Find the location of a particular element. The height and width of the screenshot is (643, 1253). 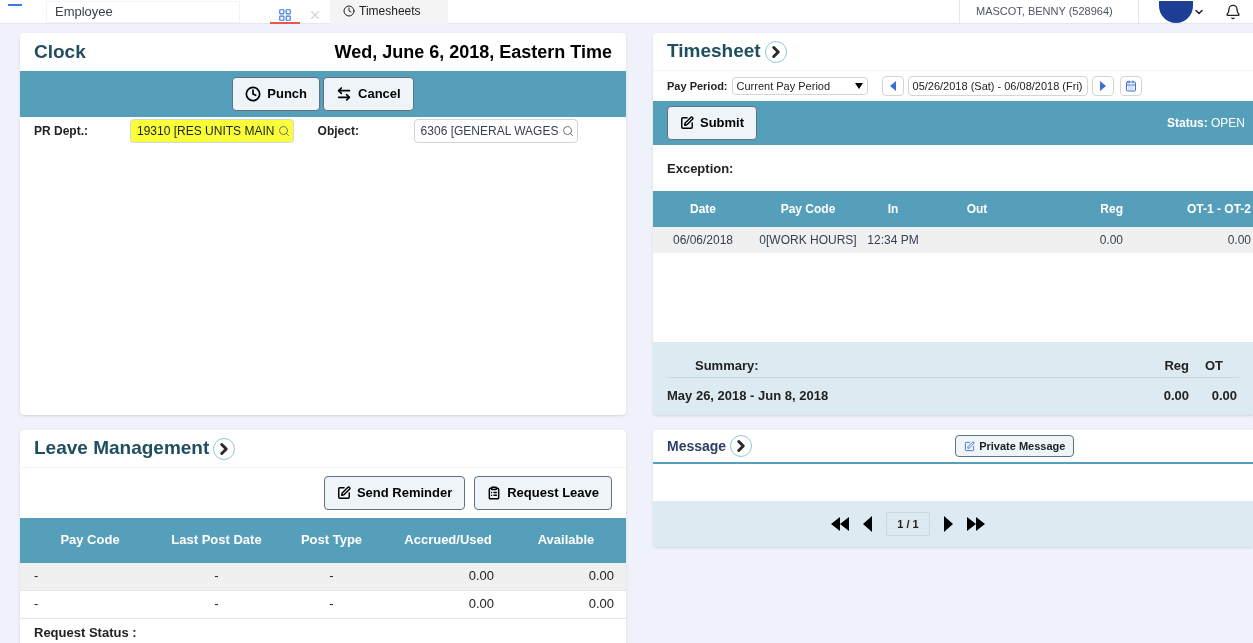

field-label: PR Dept.: is located at coordinates (61, 131).